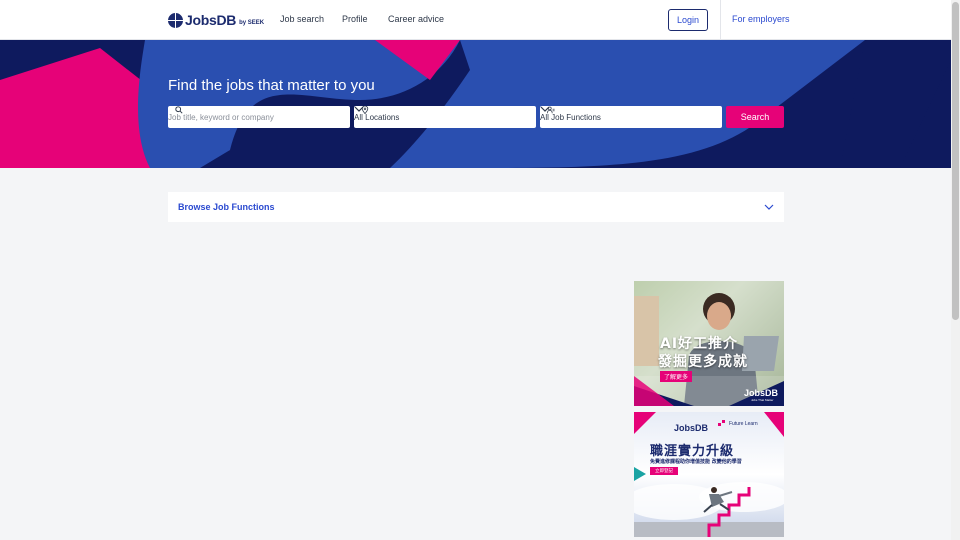 The image size is (960, 540). What do you see at coordinates (377, 117) in the screenshot?
I see `location-value: All Locations` at bounding box center [377, 117].